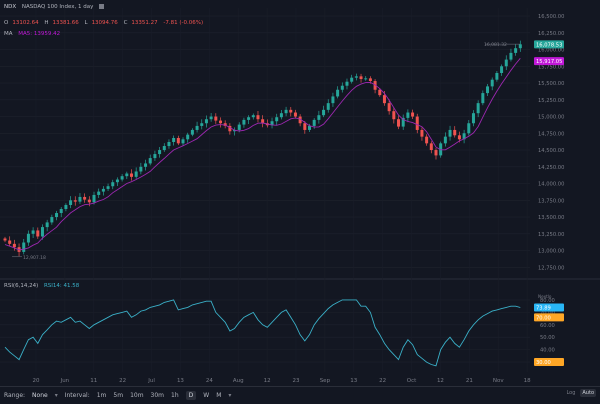 The image size is (600, 404). I want to click on rsi-header: RSI(6,14,24) RSI14: 41.58, so click(43, 286).